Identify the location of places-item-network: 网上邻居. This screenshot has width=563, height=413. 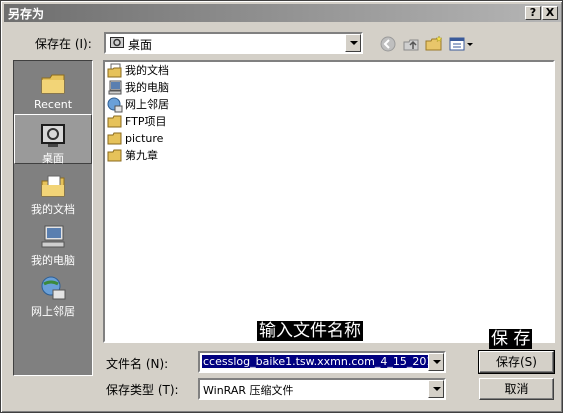
(53, 293).